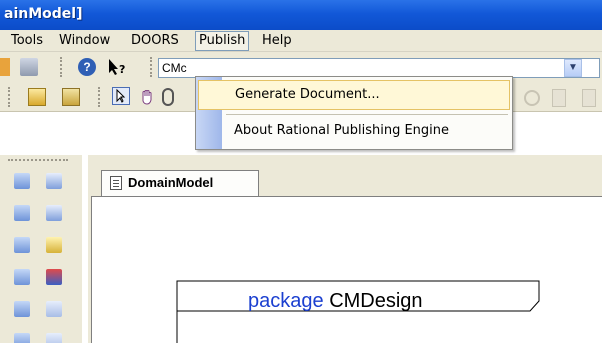  Describe the element at coordinates (301, 15) in the screenshot. I see `title-bar: ainModel]` at that location.